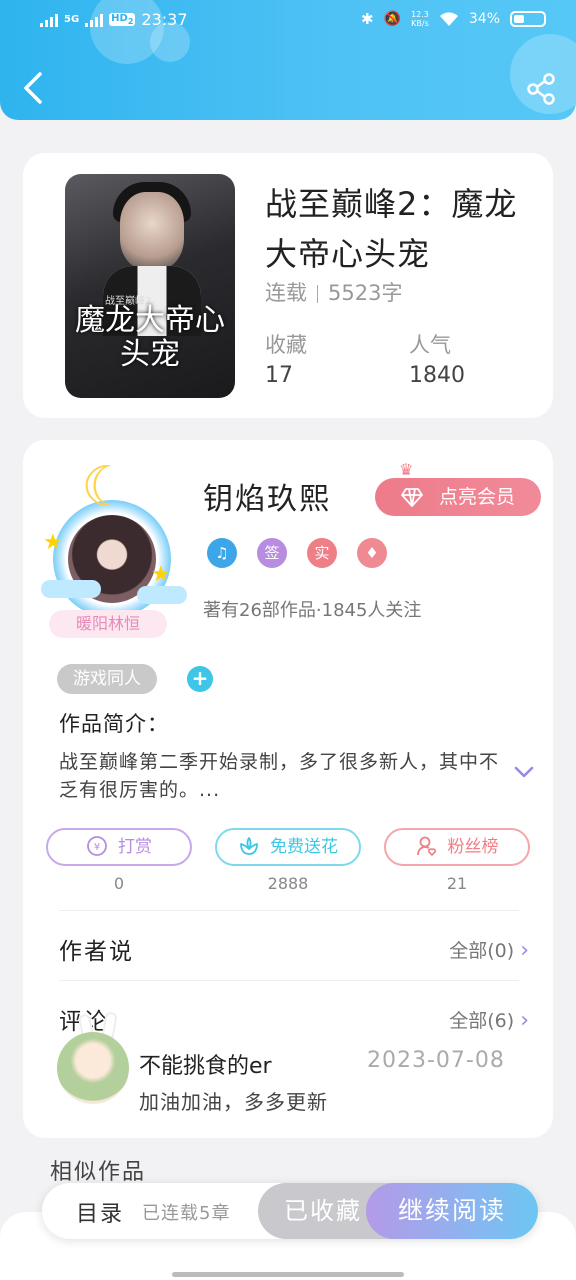 This screenshot has width=576, height=1280. Describe the element at coordinates (96, 952) in the screenshot. I see `author-says-title: 作者说` at that location.